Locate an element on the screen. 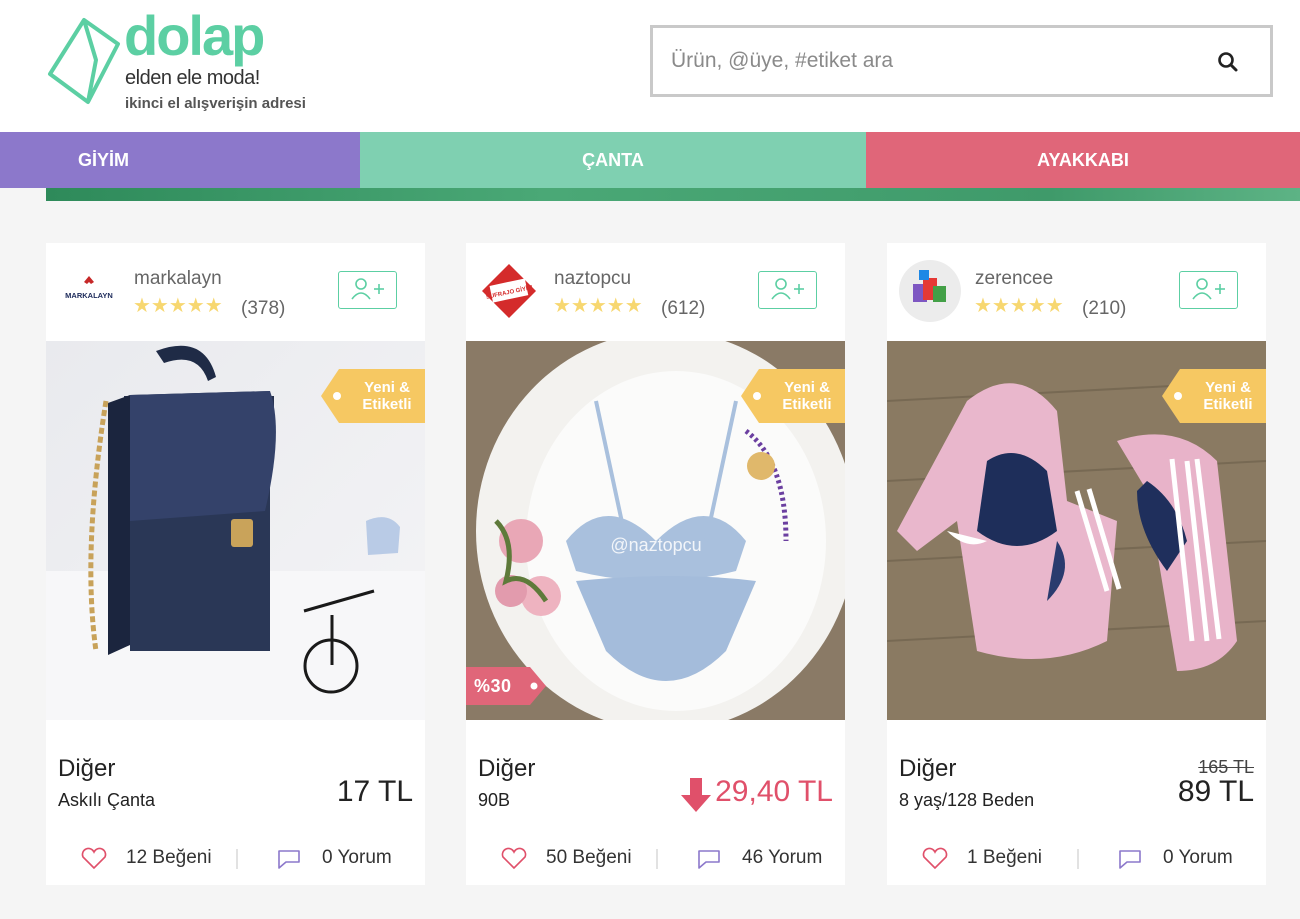 Image resolution: width=1300 pixels, height=919 pixels. brand-name: dolap is located at coordinates (194, 35).